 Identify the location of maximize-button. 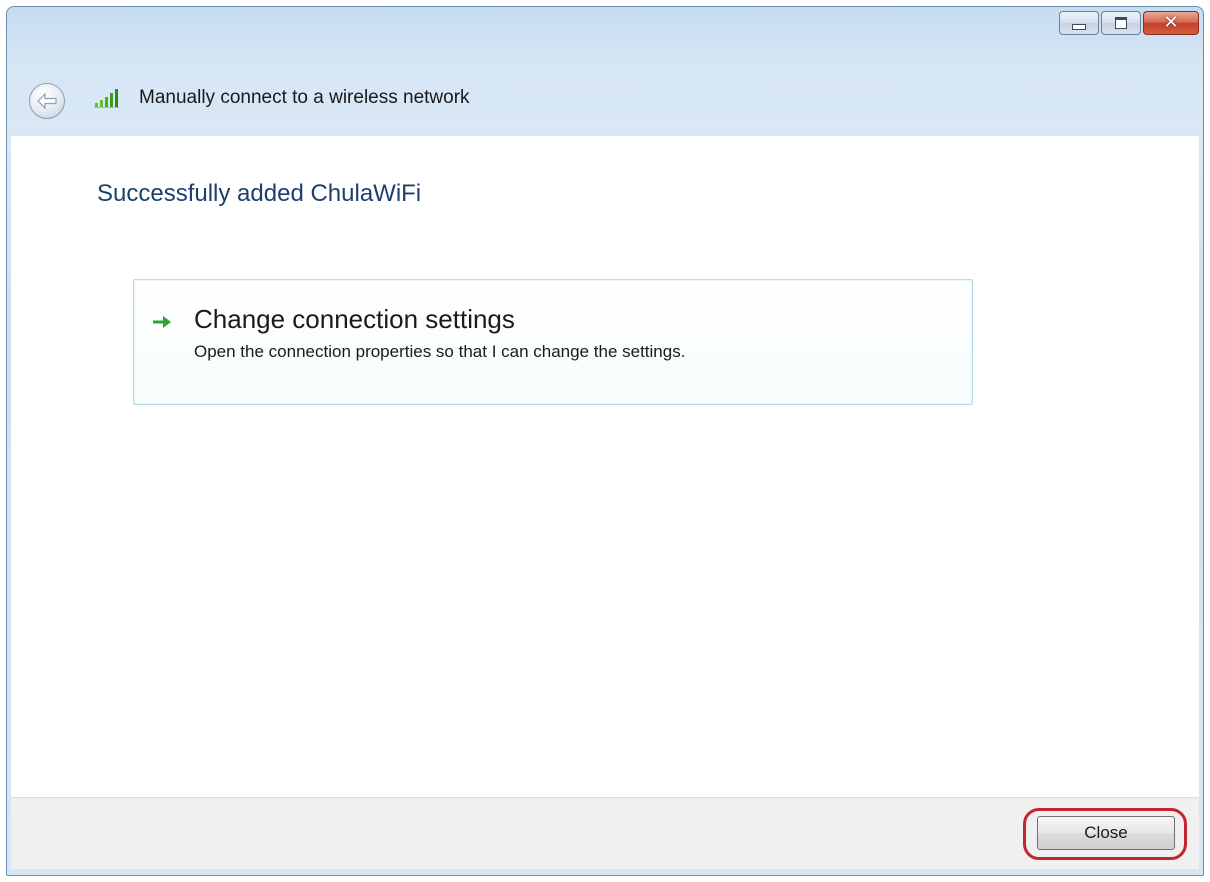
(1121, 23).